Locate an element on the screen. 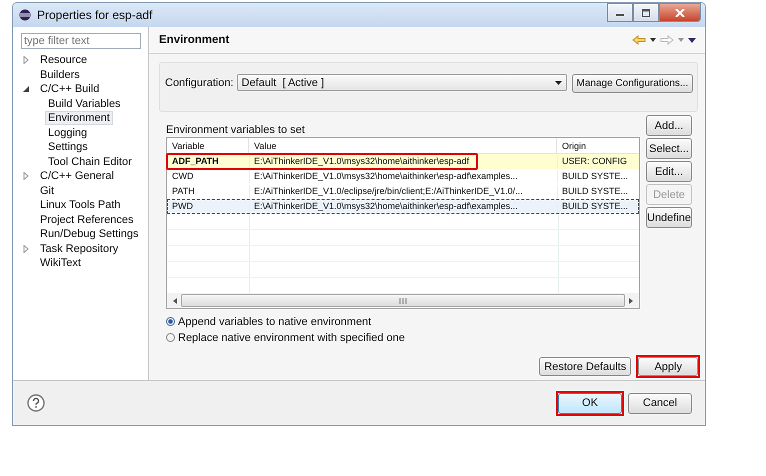 The width and height of the screenshot is (766, 476). table-cell: CWD is located at coordinates (209, 176).